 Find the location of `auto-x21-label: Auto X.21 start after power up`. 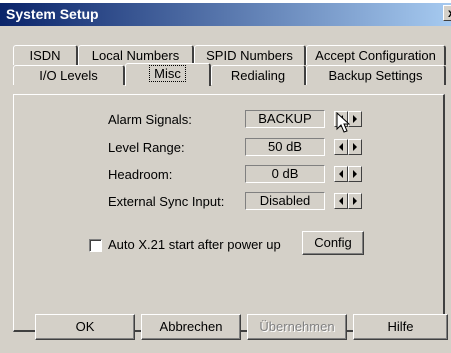

auto-x21-label: Auto X.21 start after power up is located at coordinates (194, 244).